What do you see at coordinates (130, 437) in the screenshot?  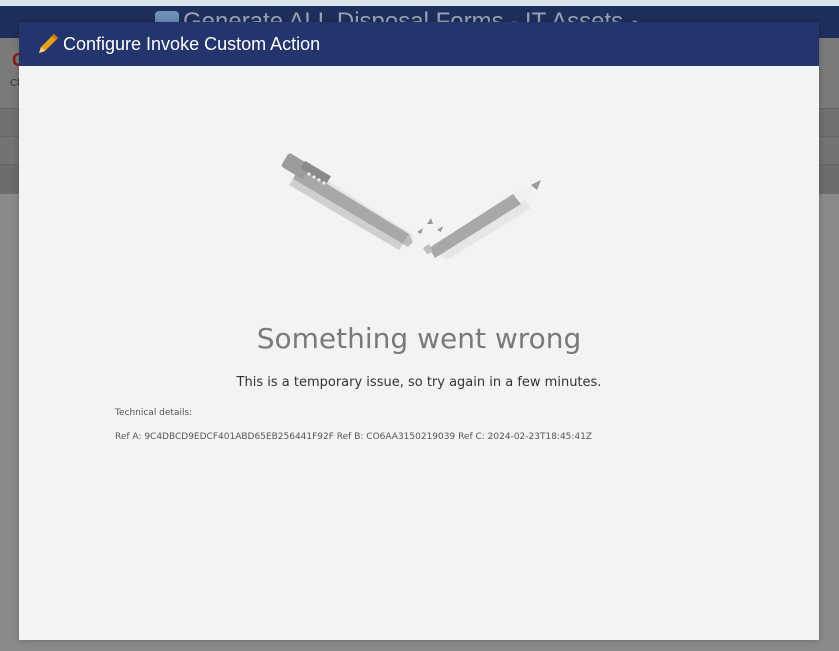 I see `ref-a-label: Ref A:` at bounding box center [130, 437].